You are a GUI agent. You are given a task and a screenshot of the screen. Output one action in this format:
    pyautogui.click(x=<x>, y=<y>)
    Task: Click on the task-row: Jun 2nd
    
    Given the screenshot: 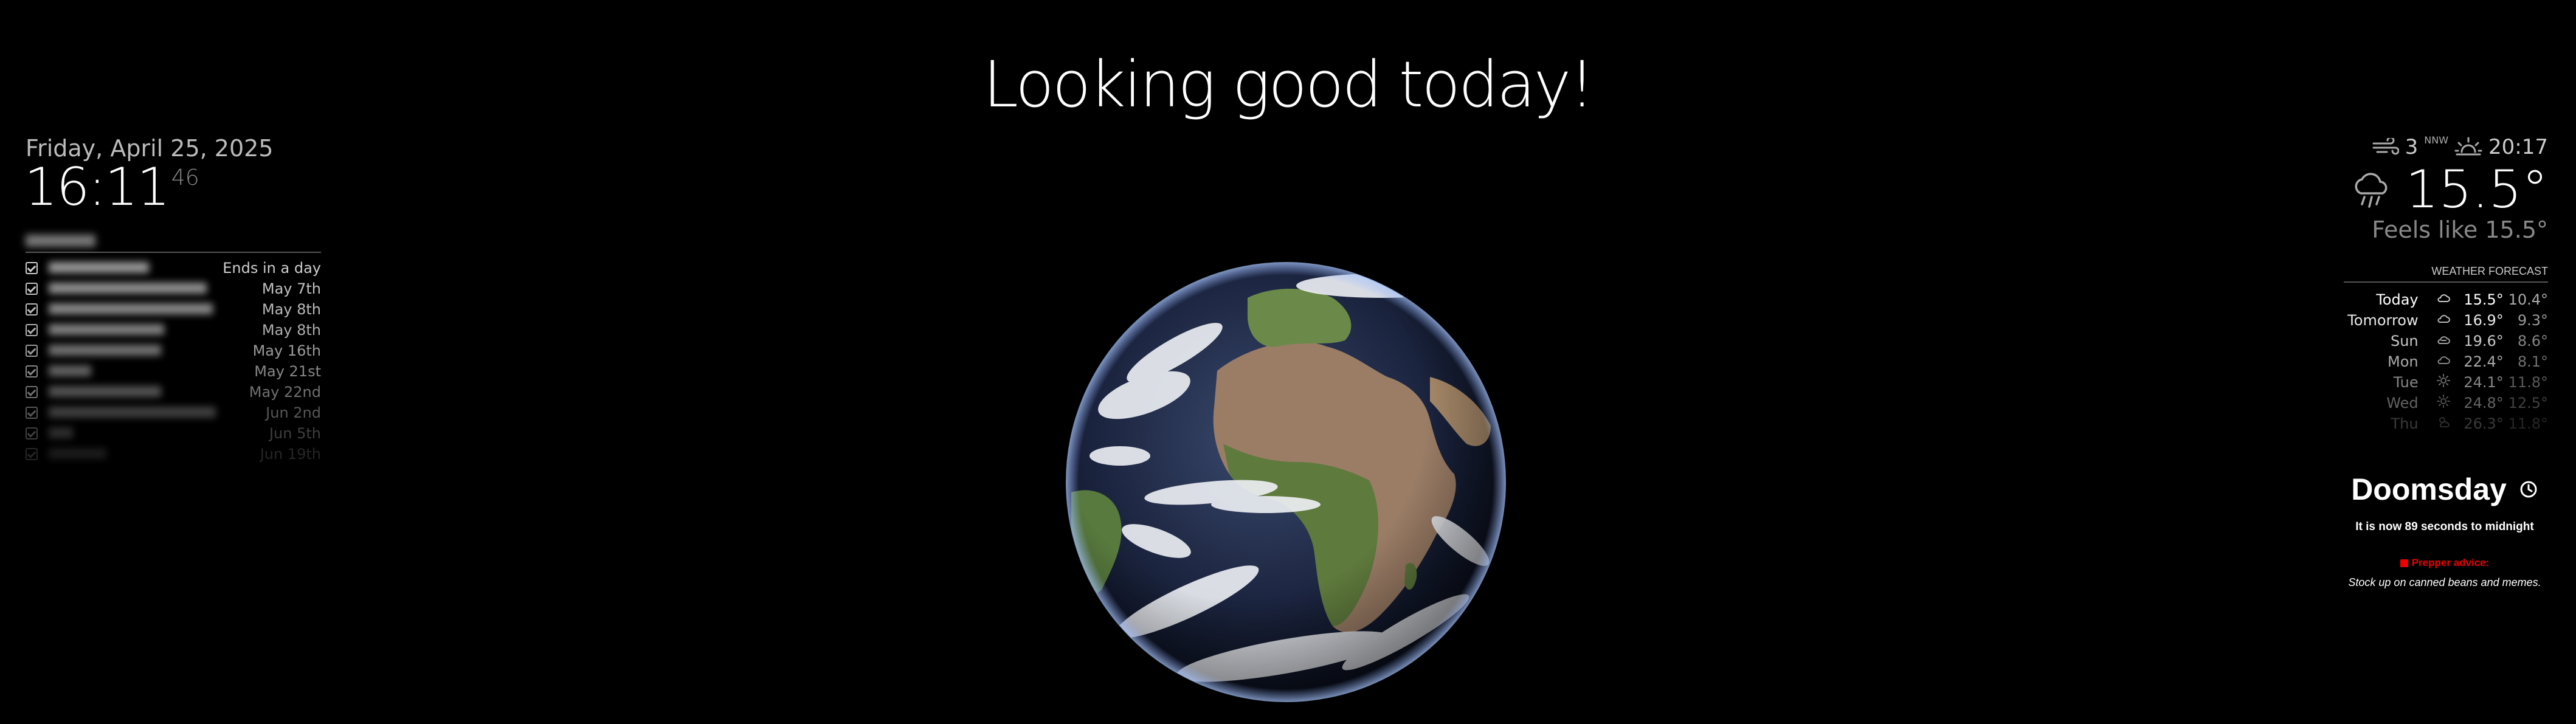 What is the action you would take?
    pyautogui.click(x=173, y=412)
    